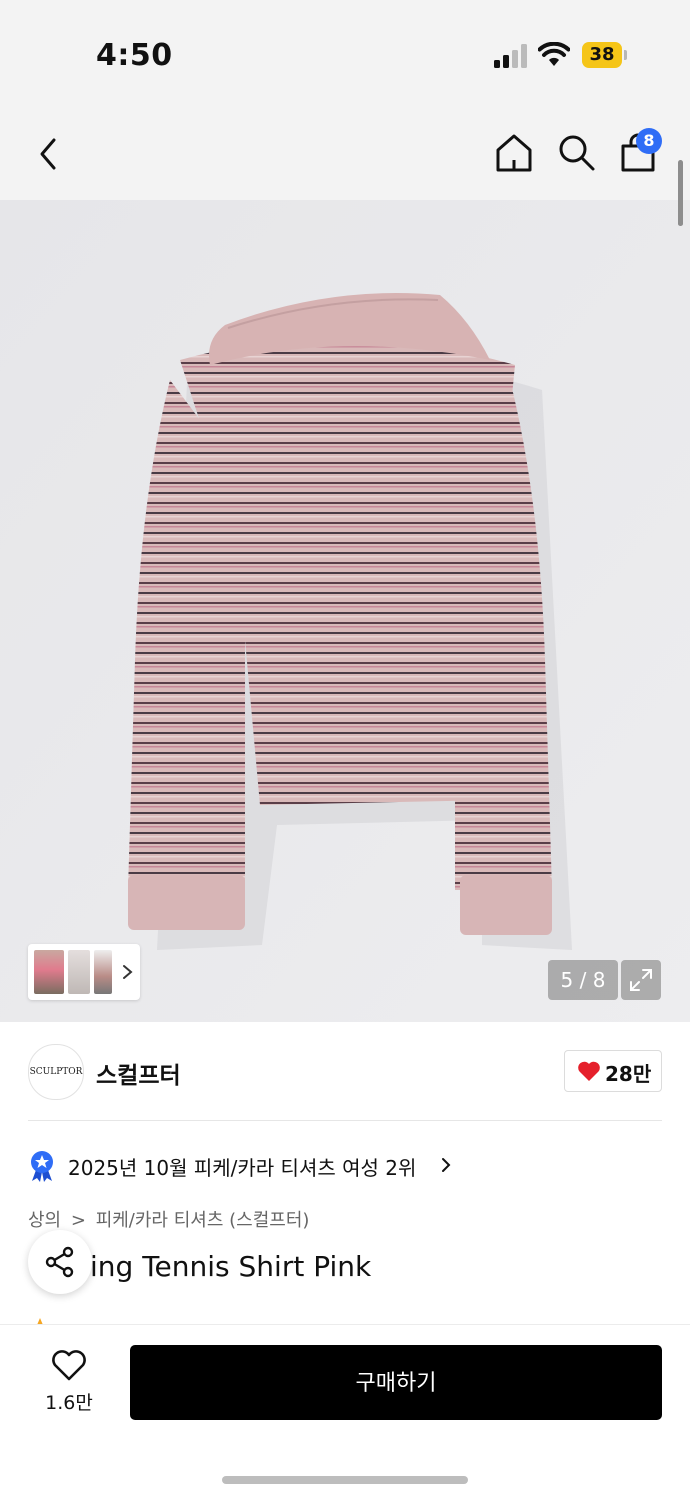 The height and width of the screenshot is (1501, 690). I want to click on ranking-link: 2025년 10월 피케/카라 티셔츠 여성 2위, so click(258, 1165).